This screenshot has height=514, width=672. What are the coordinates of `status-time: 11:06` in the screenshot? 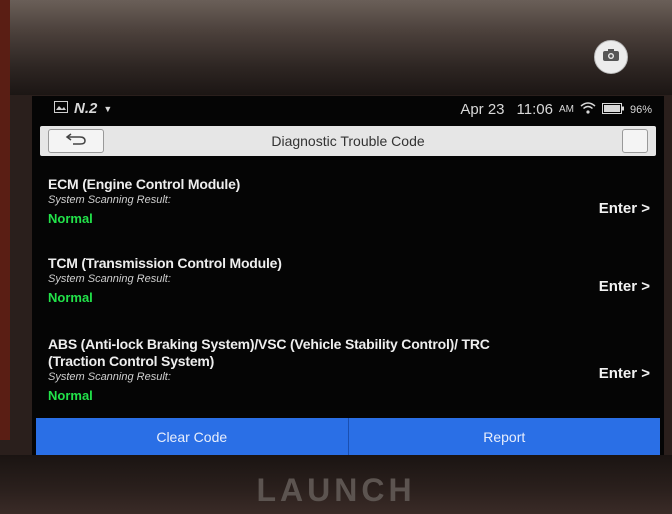 It's located at (534, 109).